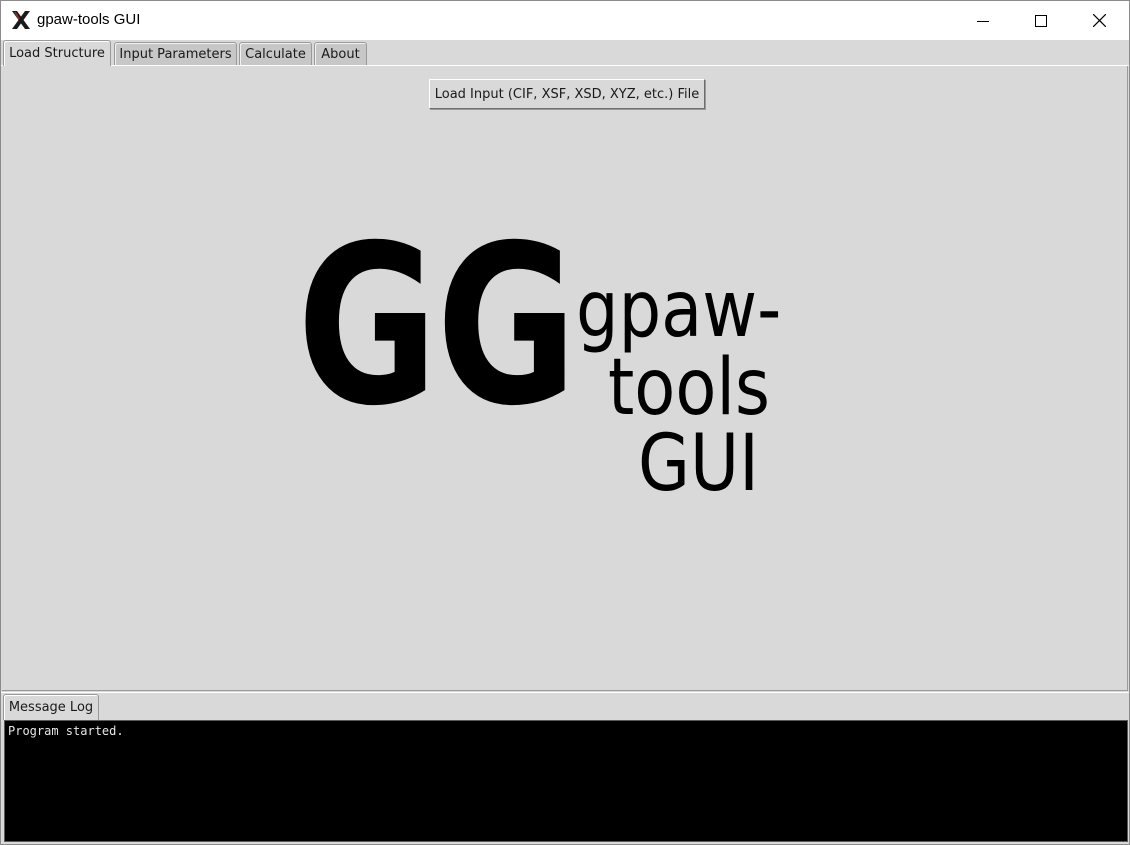 The height and width of the screenshot is (845, 1130). Describe the element at coordinates (437, 326) in the screenshot. I see `logo-mark: GG` at that location.